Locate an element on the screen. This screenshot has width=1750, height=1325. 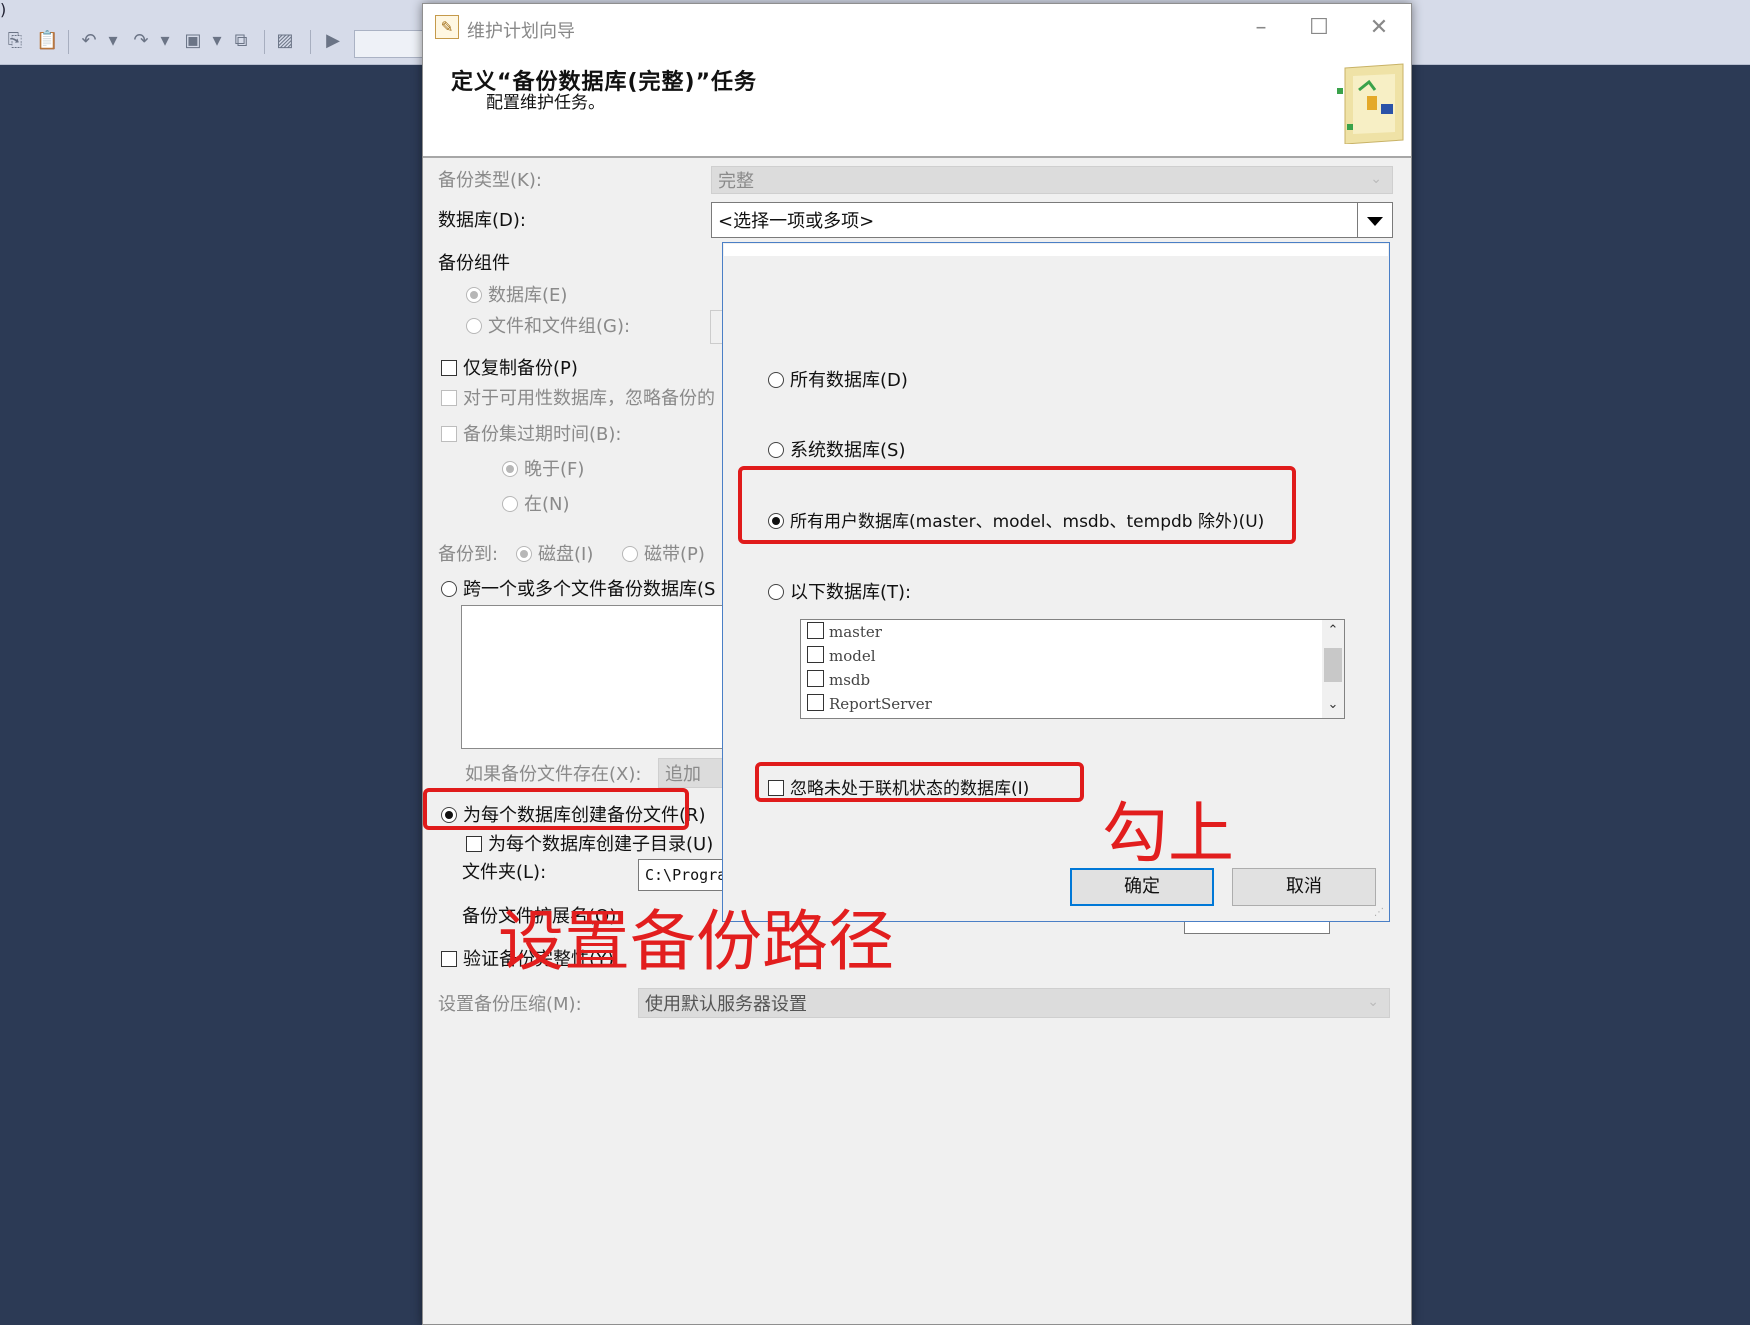
all-databases-label: 所有数据库(D) is located at coordinates (849, 380).